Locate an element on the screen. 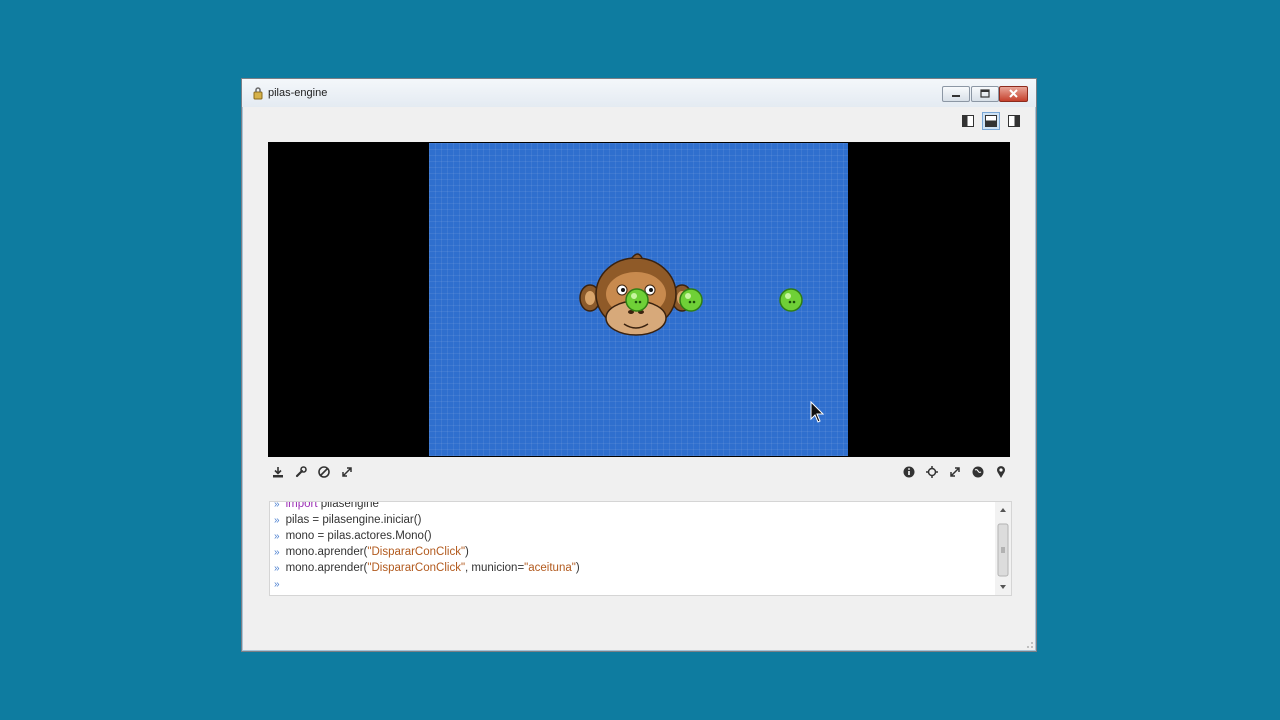  close-icon is located at coordinates (1013, 93).